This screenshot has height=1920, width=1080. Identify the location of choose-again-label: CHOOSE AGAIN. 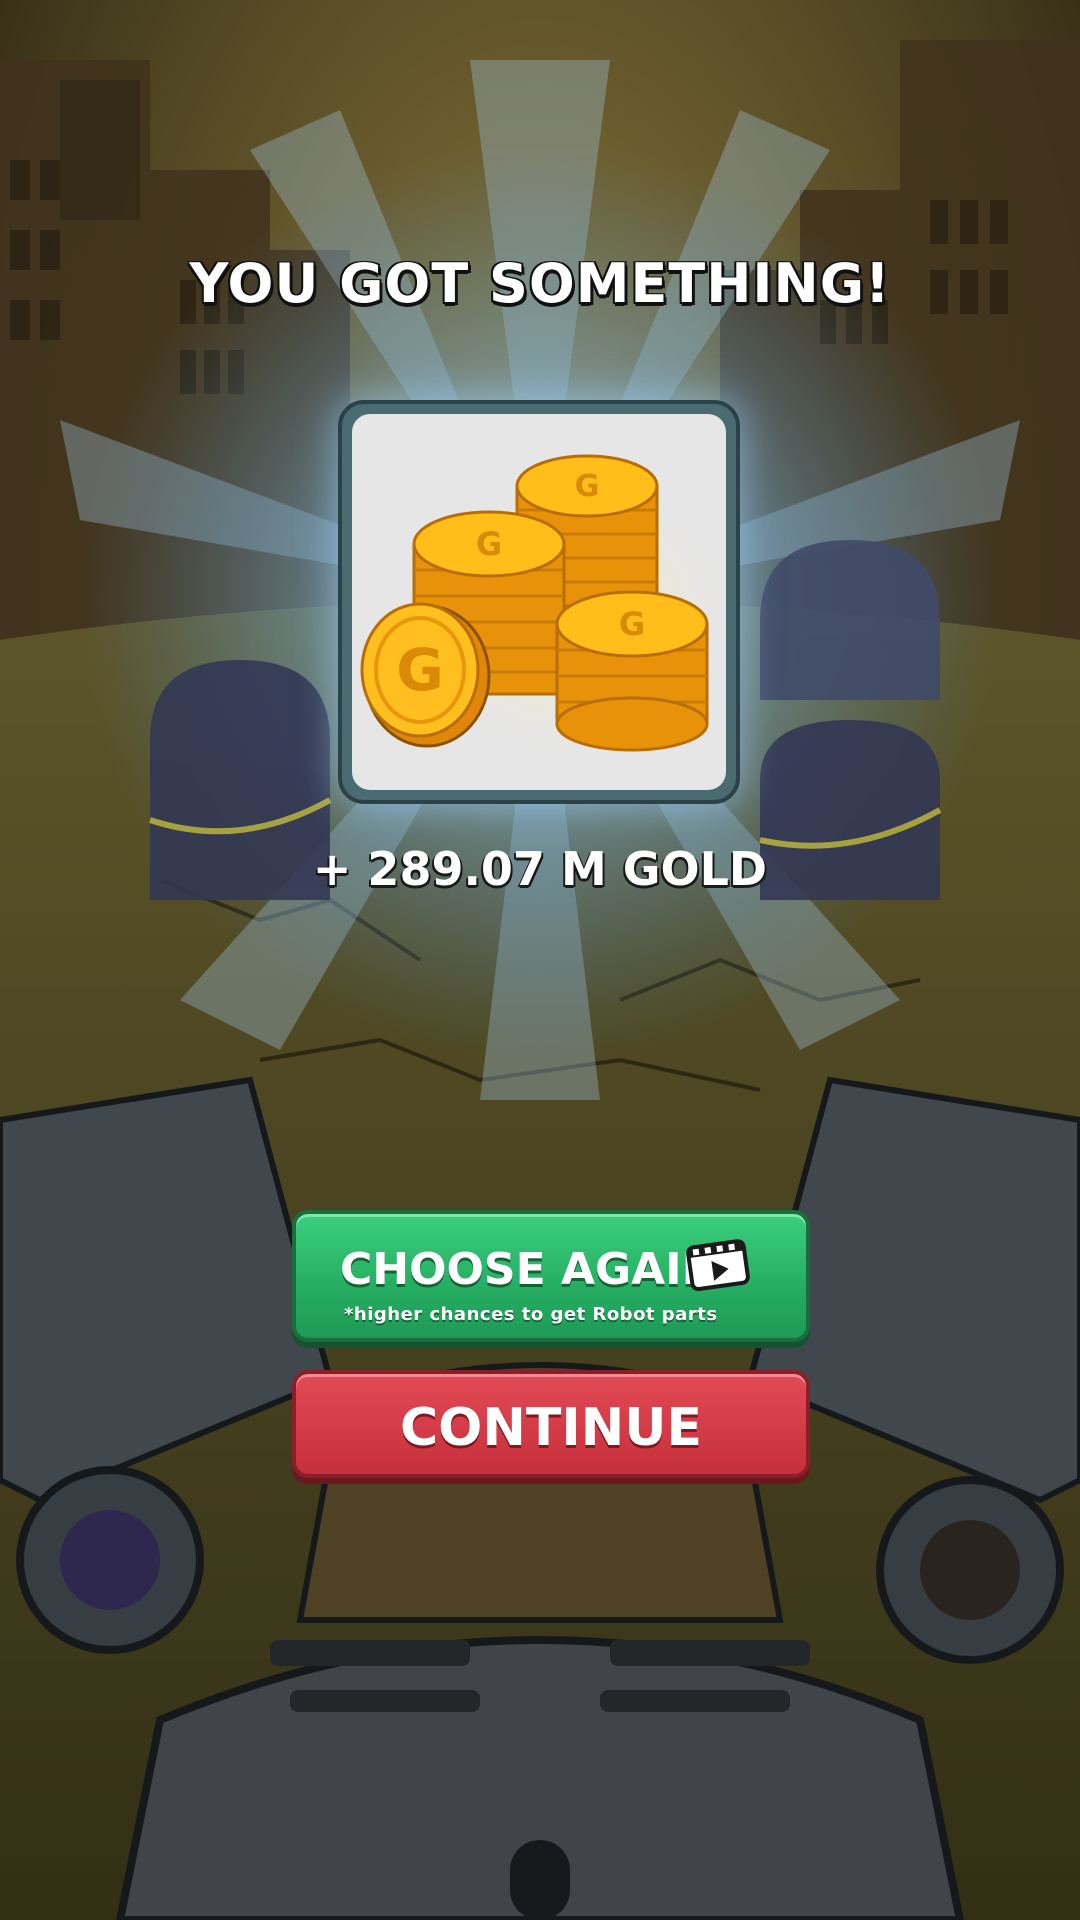
(529, 1269).